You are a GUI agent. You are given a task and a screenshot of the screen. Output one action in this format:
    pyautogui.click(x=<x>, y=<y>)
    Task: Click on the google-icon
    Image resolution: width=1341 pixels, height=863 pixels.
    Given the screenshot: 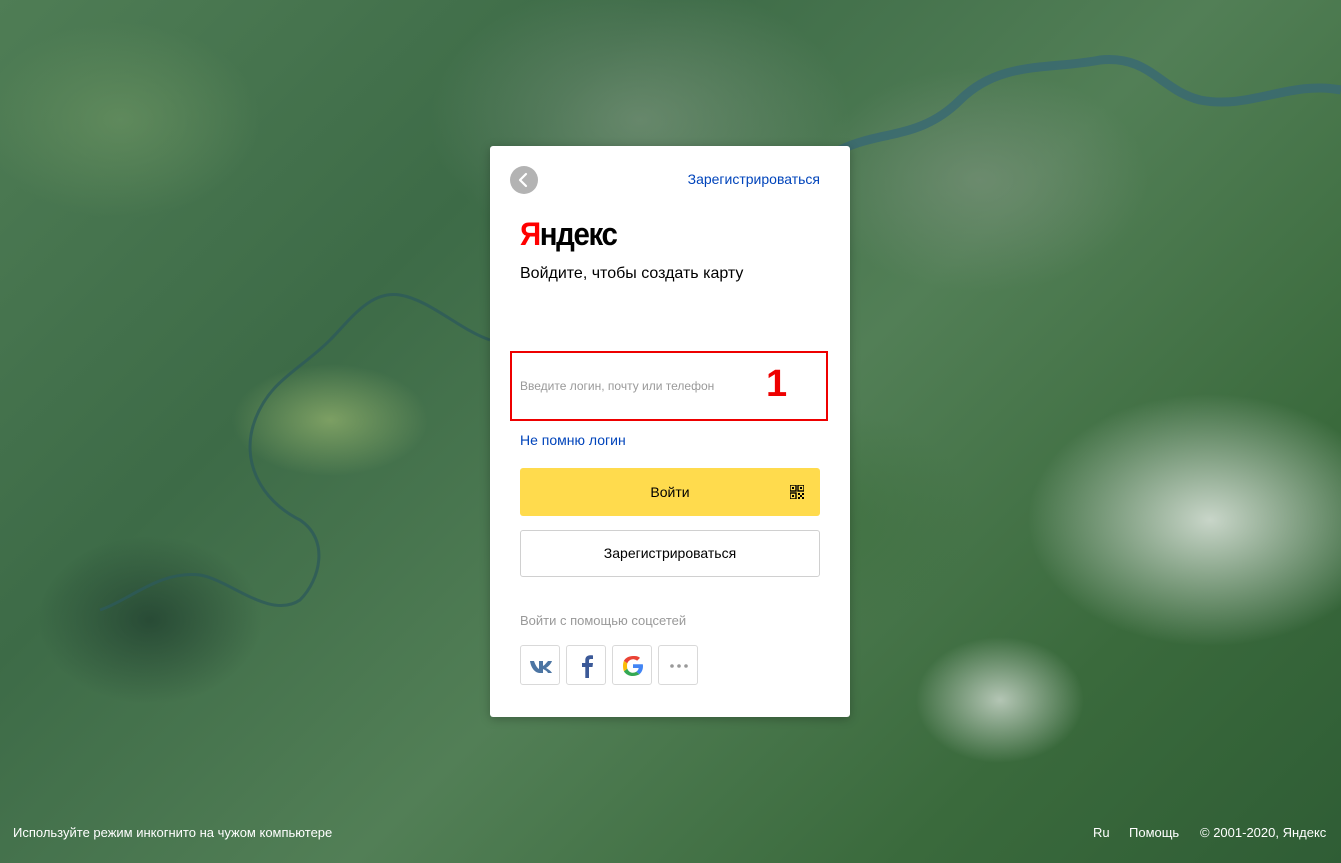 What is the action you would take?
    pyautogui.click(x=633, y=666)
    